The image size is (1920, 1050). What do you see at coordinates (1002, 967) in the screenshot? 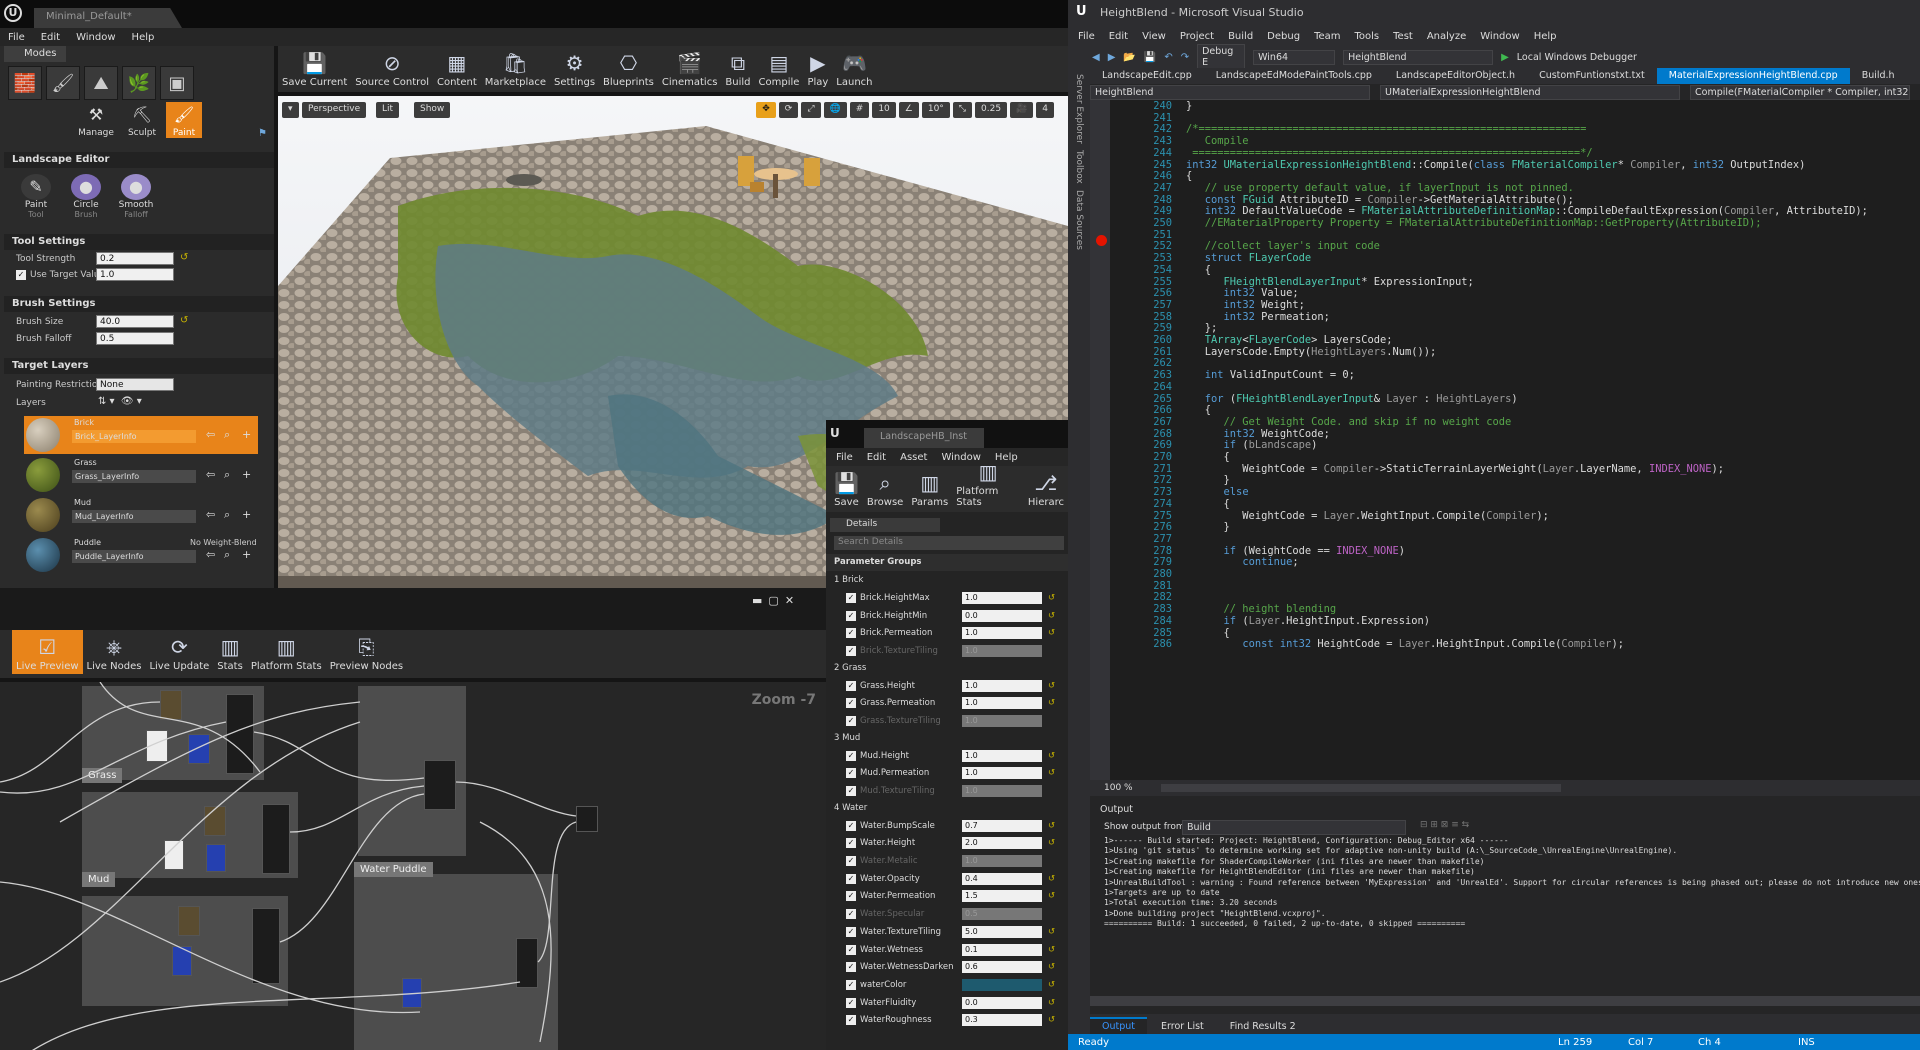
I see `param-value-input: 0.6` at bounding box center [1002, 967].